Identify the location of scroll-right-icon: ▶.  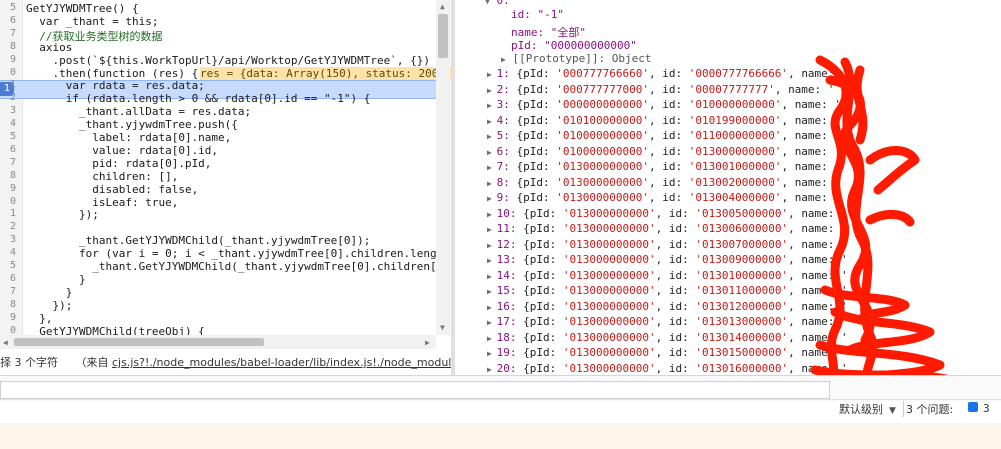
(427, 342).